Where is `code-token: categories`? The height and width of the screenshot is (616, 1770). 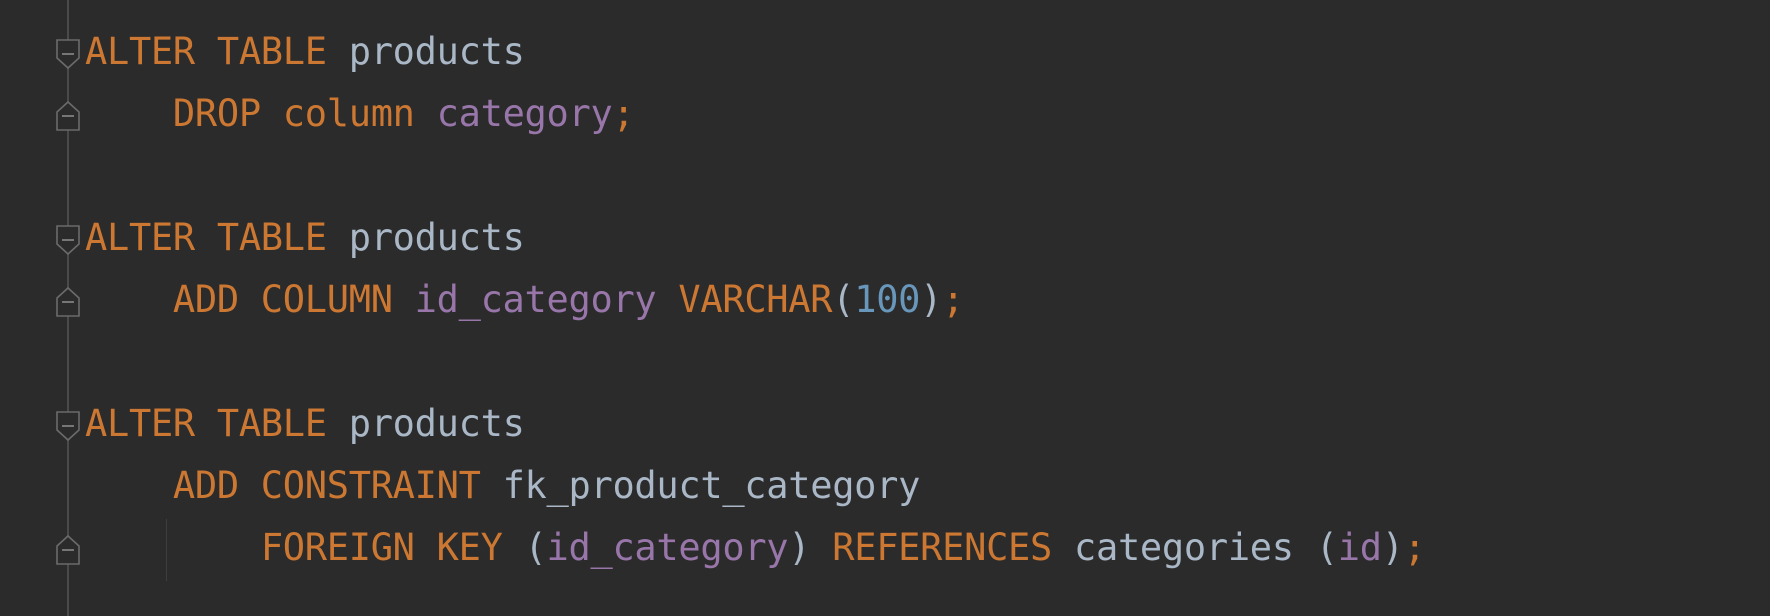 code-token: categories is located at coordinates (1184, 547).